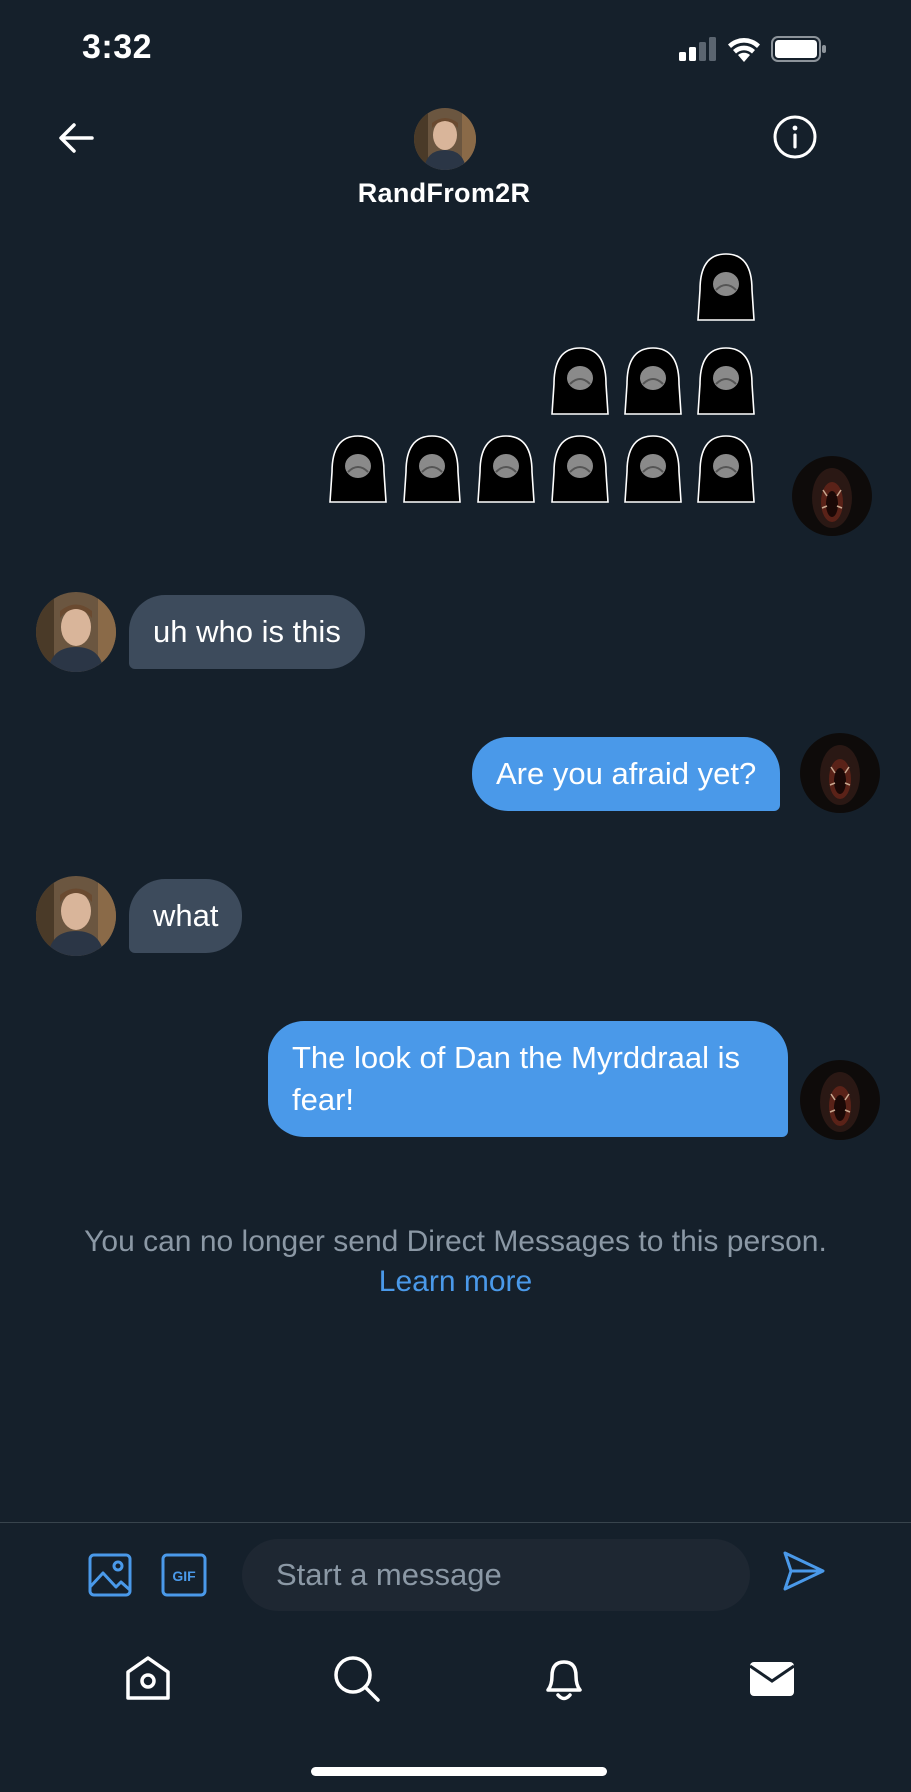  I want to click on message-composer: GIF, so click(455, 1577).